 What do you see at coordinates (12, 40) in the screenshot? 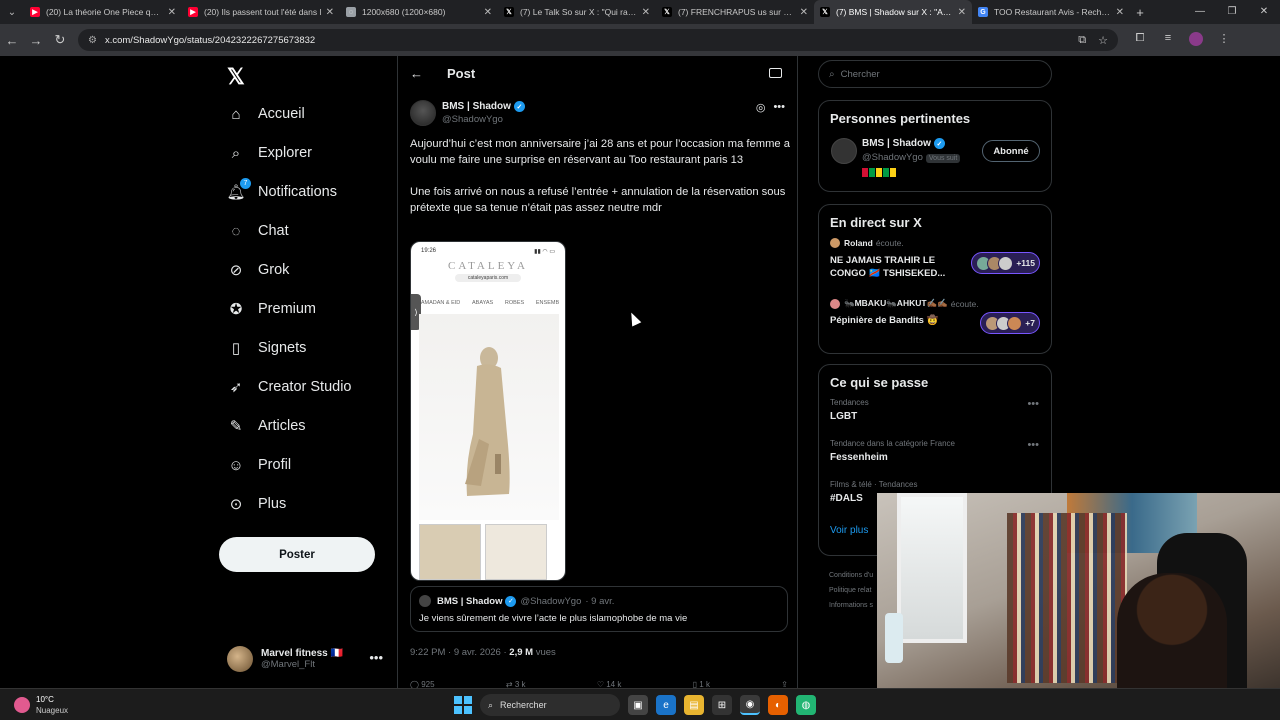
I see `back-icon: ←` at bounding box center [12, 40].